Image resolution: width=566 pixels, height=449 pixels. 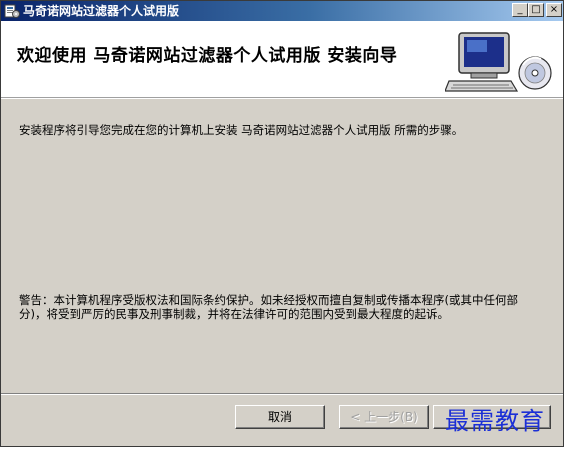 I want to click on intro-text: 安装程序将引导您完成在您的计算机上安装 马奇诺网站过滤器个人试用版 所需的步骤。, so click(x=241, y=130).